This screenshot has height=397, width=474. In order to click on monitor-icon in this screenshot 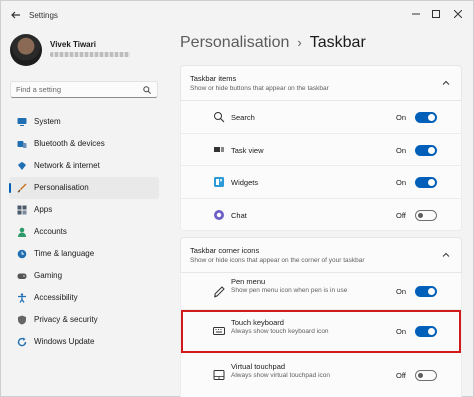, I will do `click(22, 122)`.